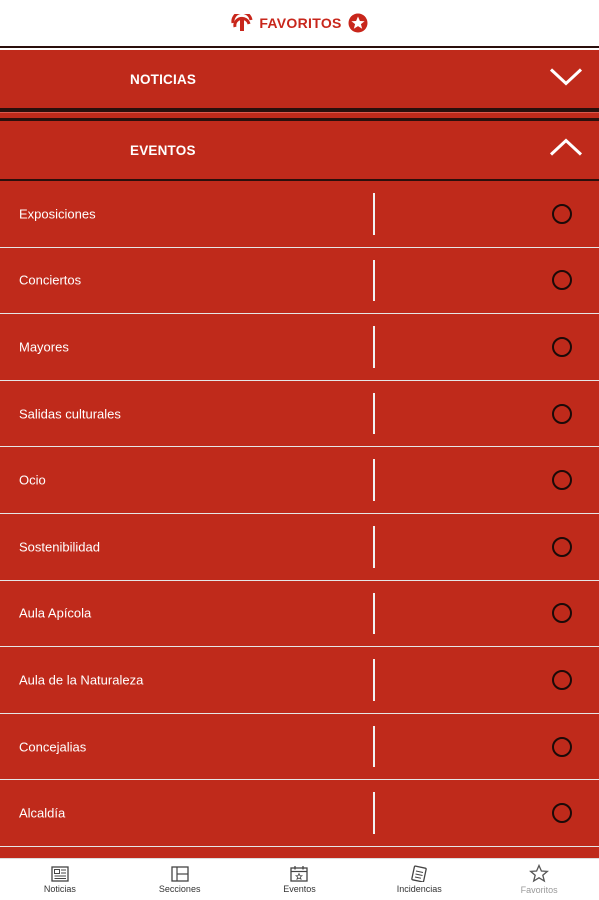  I want to click on item-label: Aula Apícola, so click(55, 613).